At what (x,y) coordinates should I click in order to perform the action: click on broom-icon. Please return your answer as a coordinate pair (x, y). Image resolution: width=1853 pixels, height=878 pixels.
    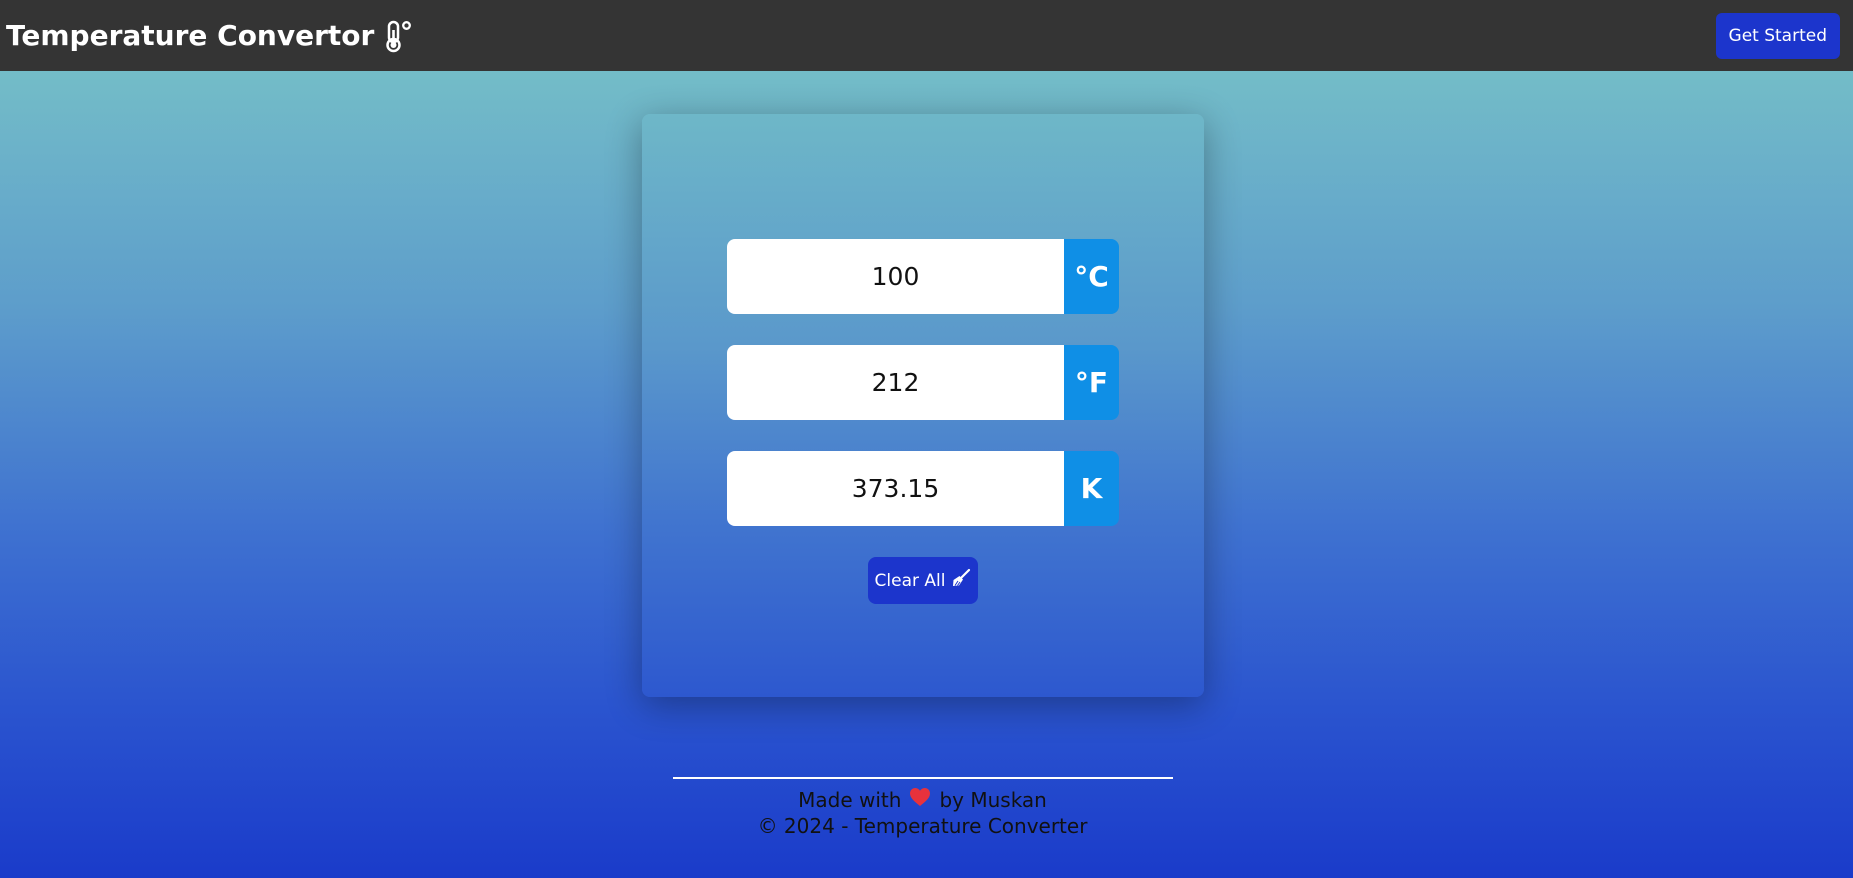
    Looking at the image, I should click on (961, 580).